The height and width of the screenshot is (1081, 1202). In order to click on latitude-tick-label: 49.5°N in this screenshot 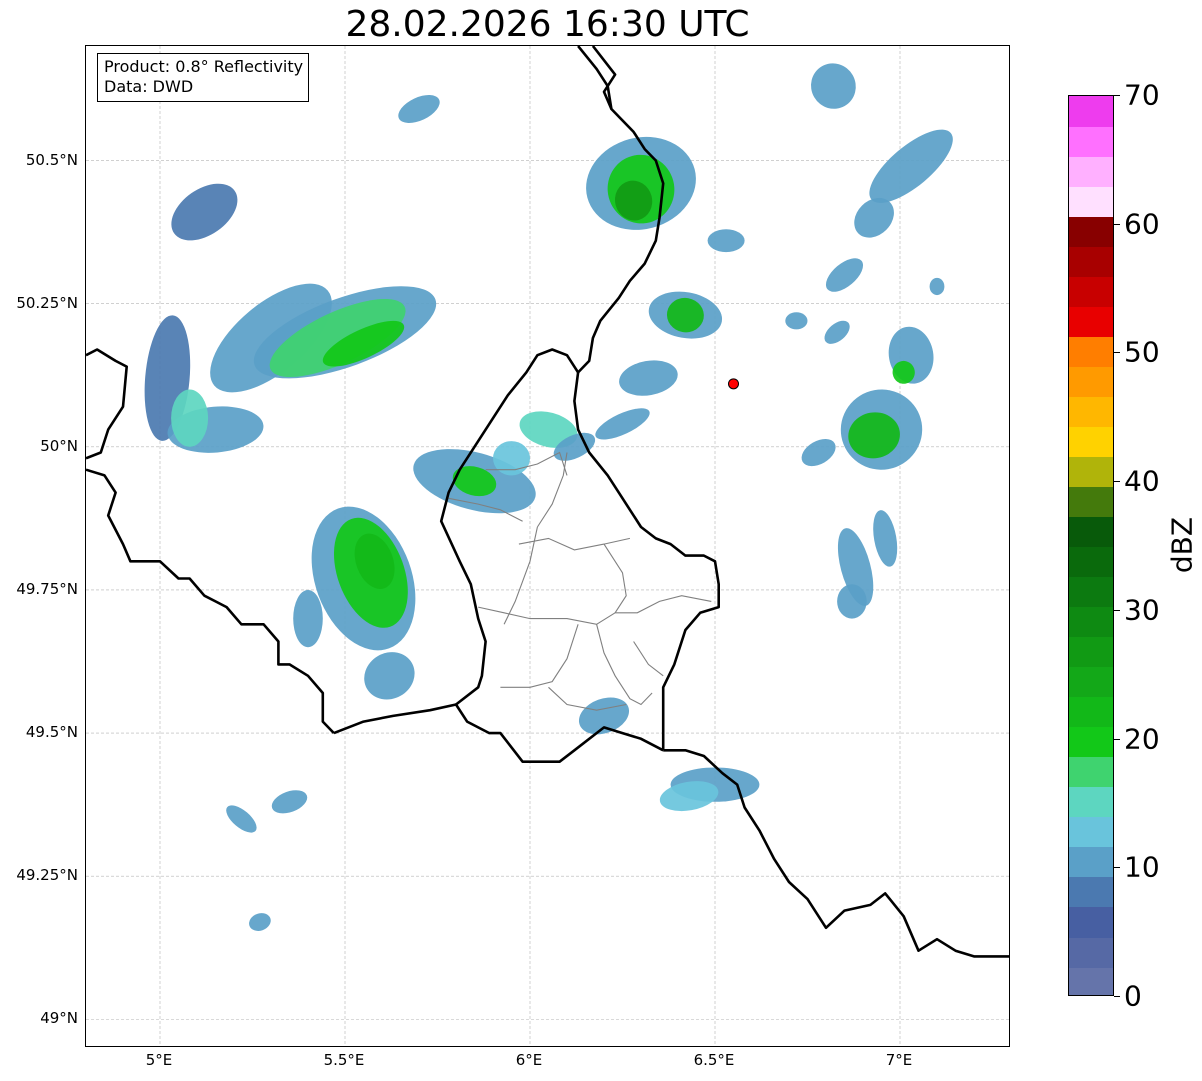, I will do `click(51, 732)`.